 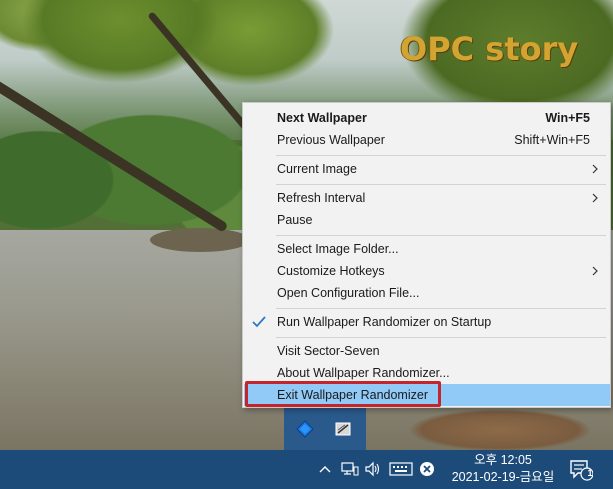 What do you see at coordinates (373, 469) in the screenshot?
I see `volume-icon` at bounding box center [373, 469].